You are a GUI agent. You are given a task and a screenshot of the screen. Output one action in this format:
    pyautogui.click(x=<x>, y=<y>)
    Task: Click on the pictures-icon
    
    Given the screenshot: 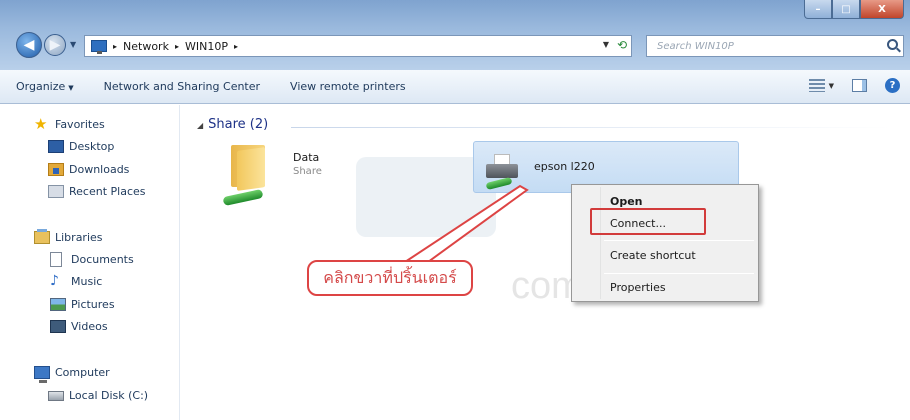 What is the action you would take?
    pyautogui.click(x=58, y=304)
    